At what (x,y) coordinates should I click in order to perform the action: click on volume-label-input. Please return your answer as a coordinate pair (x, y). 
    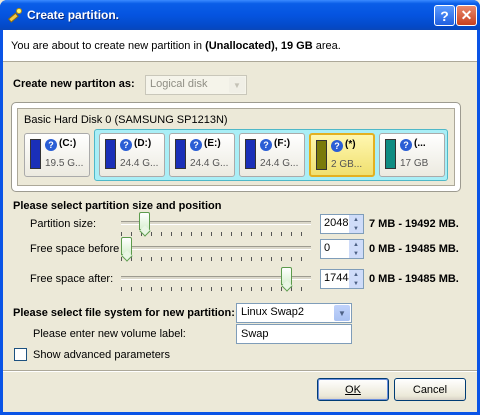
    Looking at the image, I should click on (294, 334).